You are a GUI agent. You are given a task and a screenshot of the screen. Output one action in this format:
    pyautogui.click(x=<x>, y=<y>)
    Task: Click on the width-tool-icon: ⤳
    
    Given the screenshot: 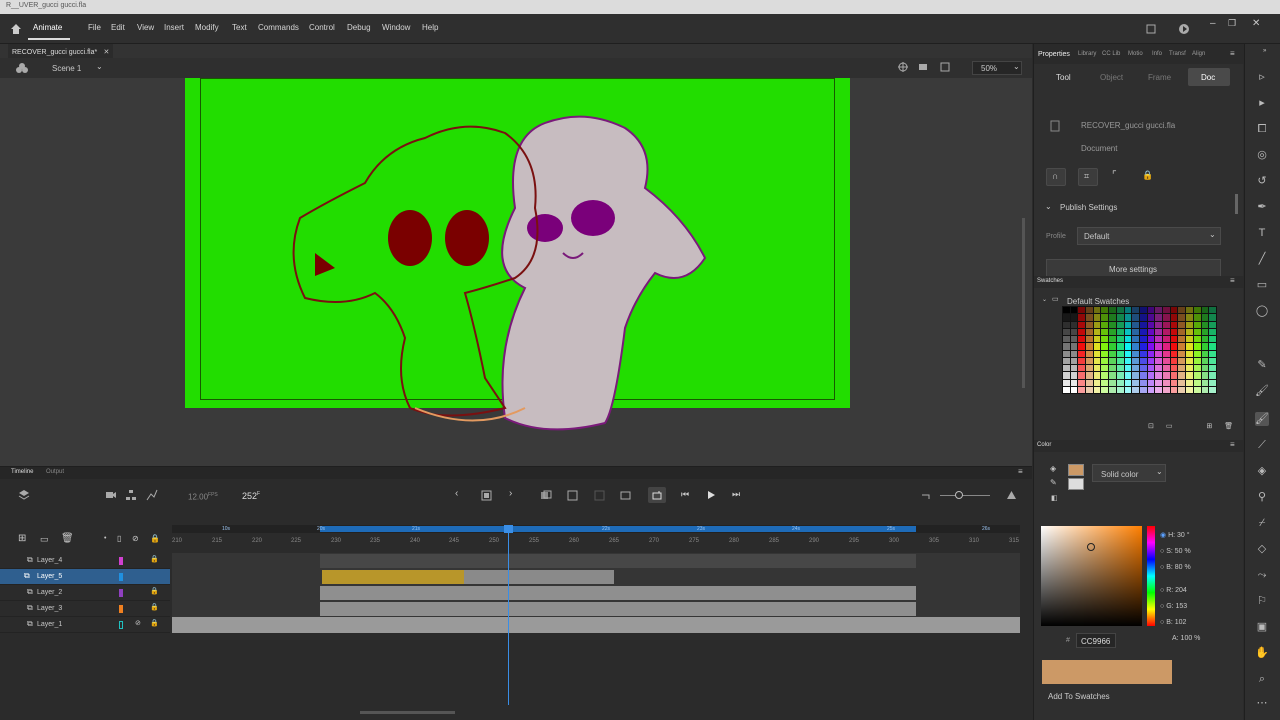 What is the action you would take?
    pyautogui.click(x=1262, y=575)
    